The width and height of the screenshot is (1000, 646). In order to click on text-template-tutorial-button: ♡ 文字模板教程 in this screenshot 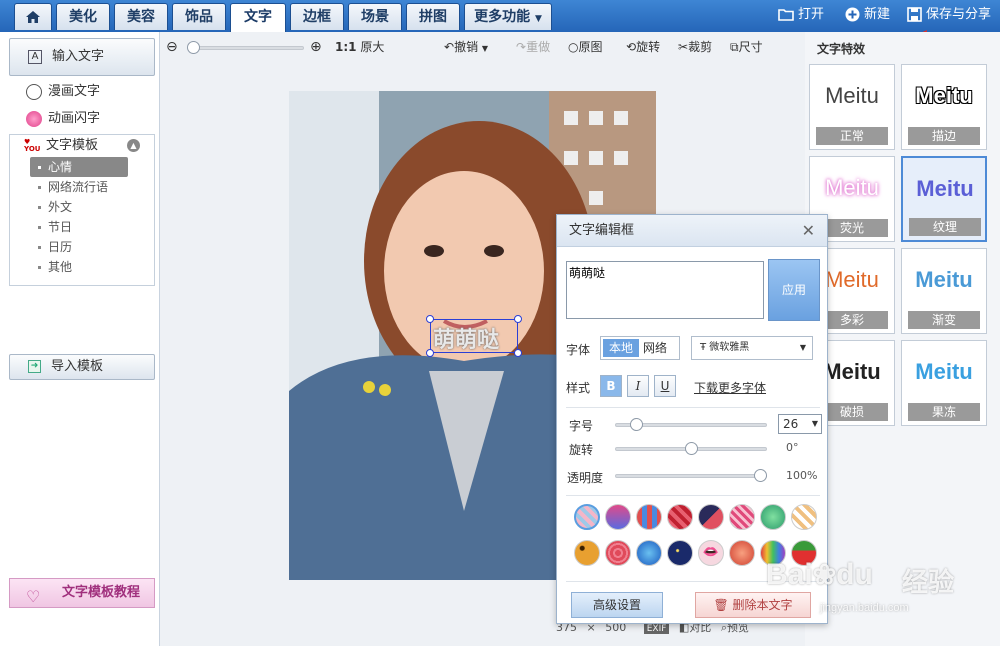, I will do `click(82, 593)`.